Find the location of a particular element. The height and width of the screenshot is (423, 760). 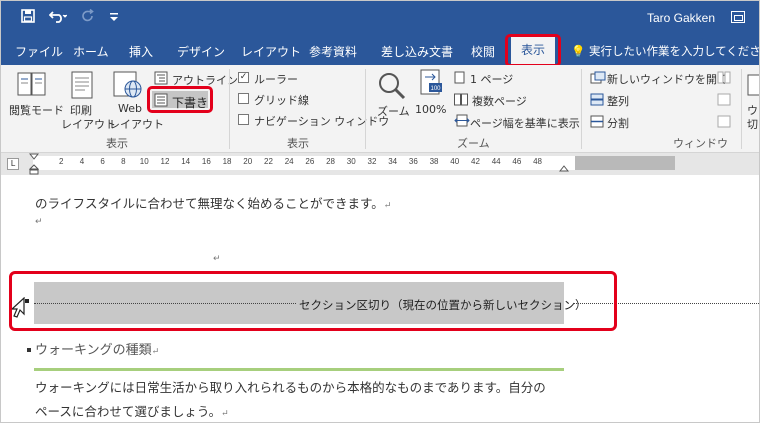

synchronous-scrolling-icon is located at coordinates (724, 99).